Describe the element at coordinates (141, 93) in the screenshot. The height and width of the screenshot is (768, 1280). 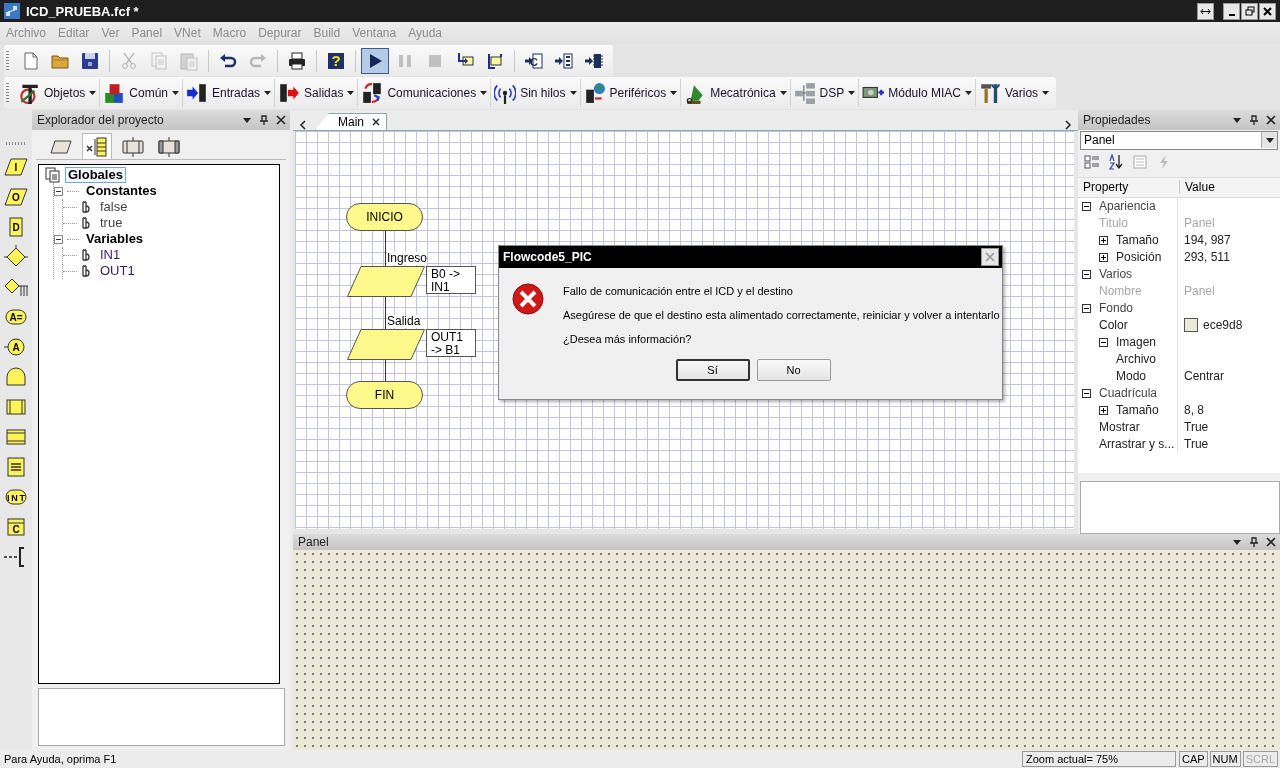
I see `component-menu-button: Común` at that location.